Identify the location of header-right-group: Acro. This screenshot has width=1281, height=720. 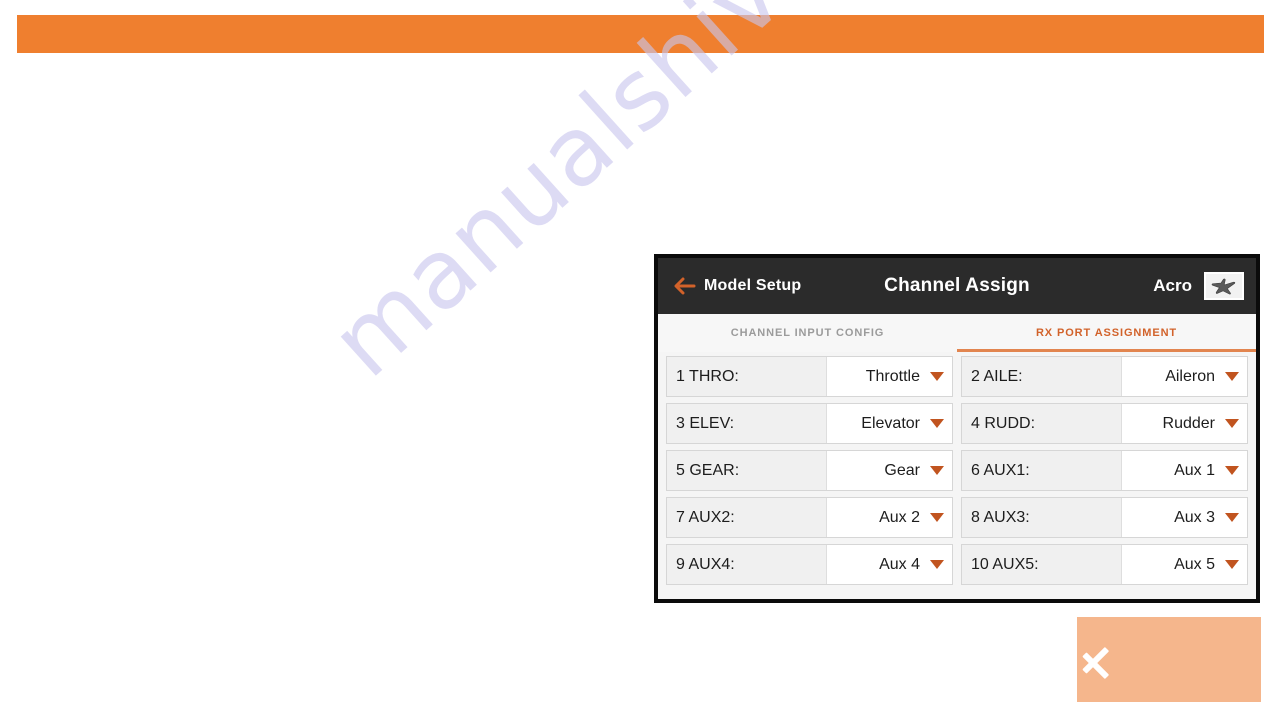
(1198, 286).